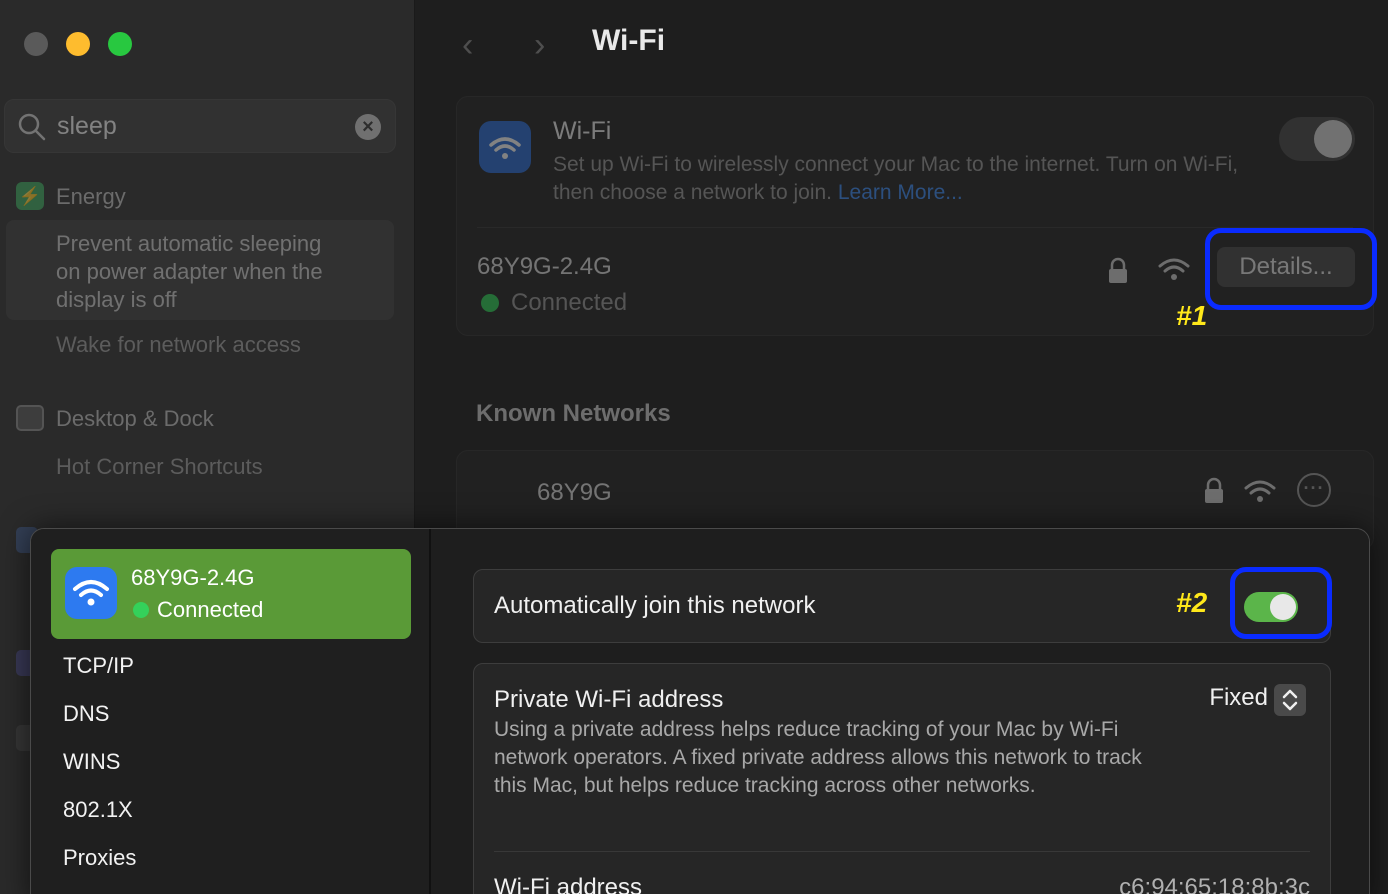  I want to click on dock-icon, so click(30, 418).